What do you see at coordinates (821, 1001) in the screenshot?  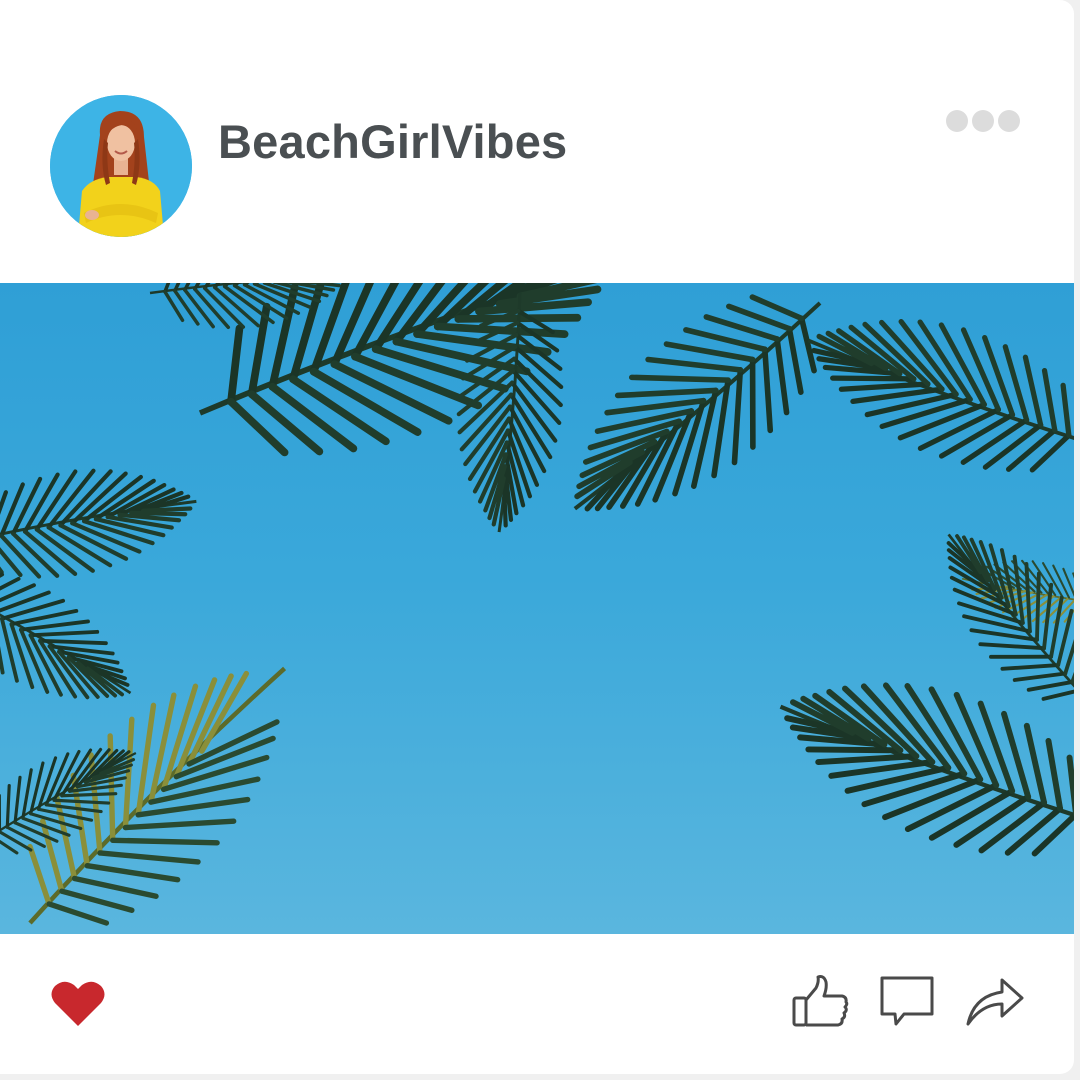 I see `thumbs-up-icon` at bounding box center [821, 1001].